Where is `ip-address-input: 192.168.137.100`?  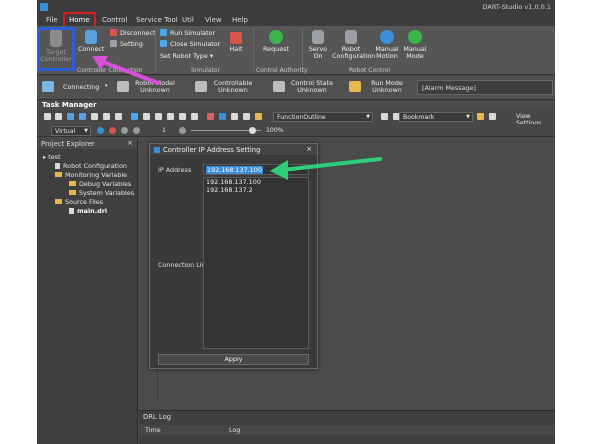
ip-address-input: 192.168.137.100 is located at coordinates (256, 169).